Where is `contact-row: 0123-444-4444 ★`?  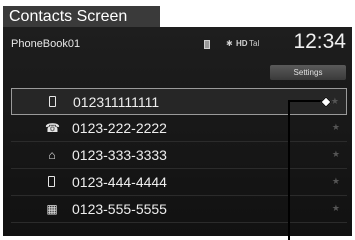 contact-row: 0123-444-4444 ★ is located at coordinates (179, 182).